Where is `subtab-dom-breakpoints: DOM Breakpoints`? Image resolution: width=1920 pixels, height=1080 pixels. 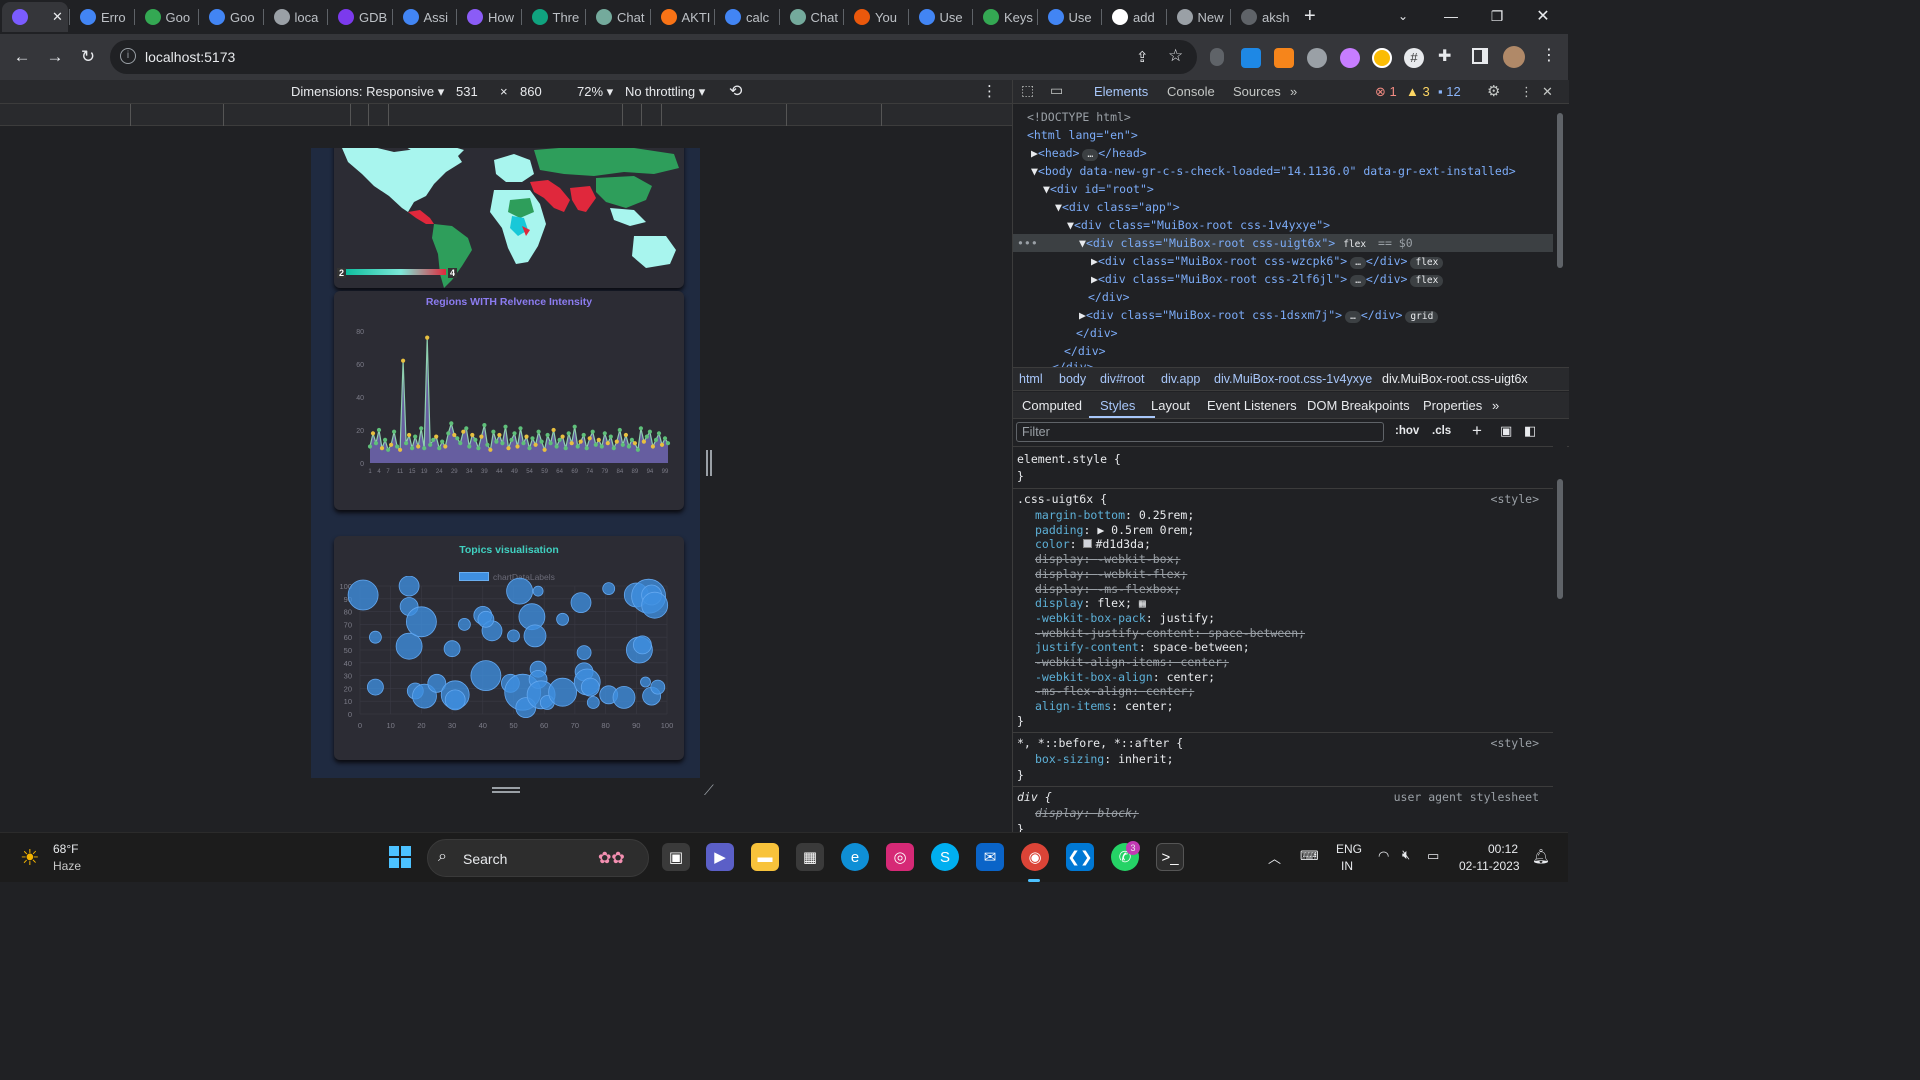 subtab-dom-breakpoints: DOM Breakpoints is located at coordinates (1358, 405).